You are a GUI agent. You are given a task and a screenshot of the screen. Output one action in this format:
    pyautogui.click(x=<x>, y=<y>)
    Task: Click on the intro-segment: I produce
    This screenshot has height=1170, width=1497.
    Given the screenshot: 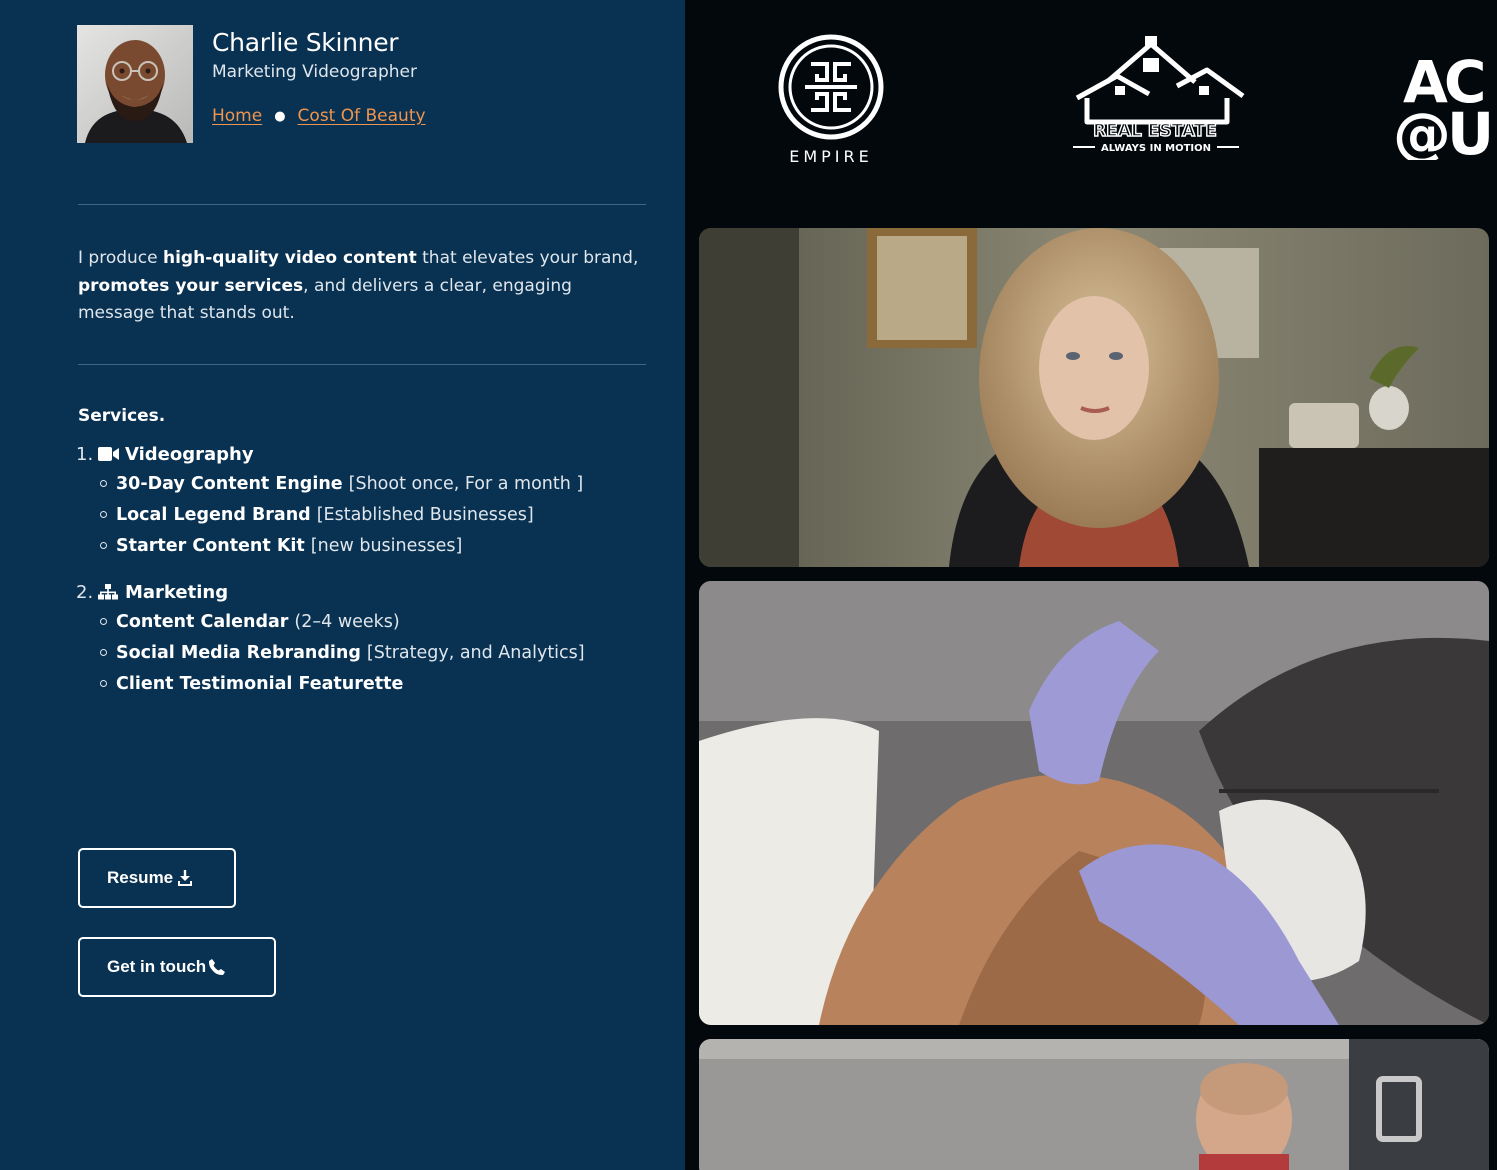 What is the action you would take?
    pyautogui.click(x=120, y=258)
    